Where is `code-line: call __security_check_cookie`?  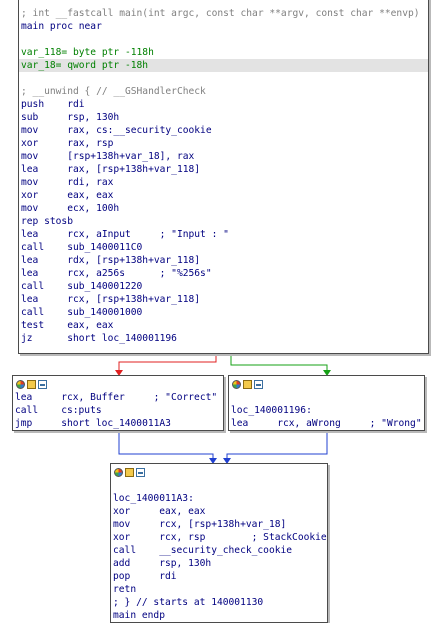 code-line: call __security_check_cookie is located at coordinates (219, 550).